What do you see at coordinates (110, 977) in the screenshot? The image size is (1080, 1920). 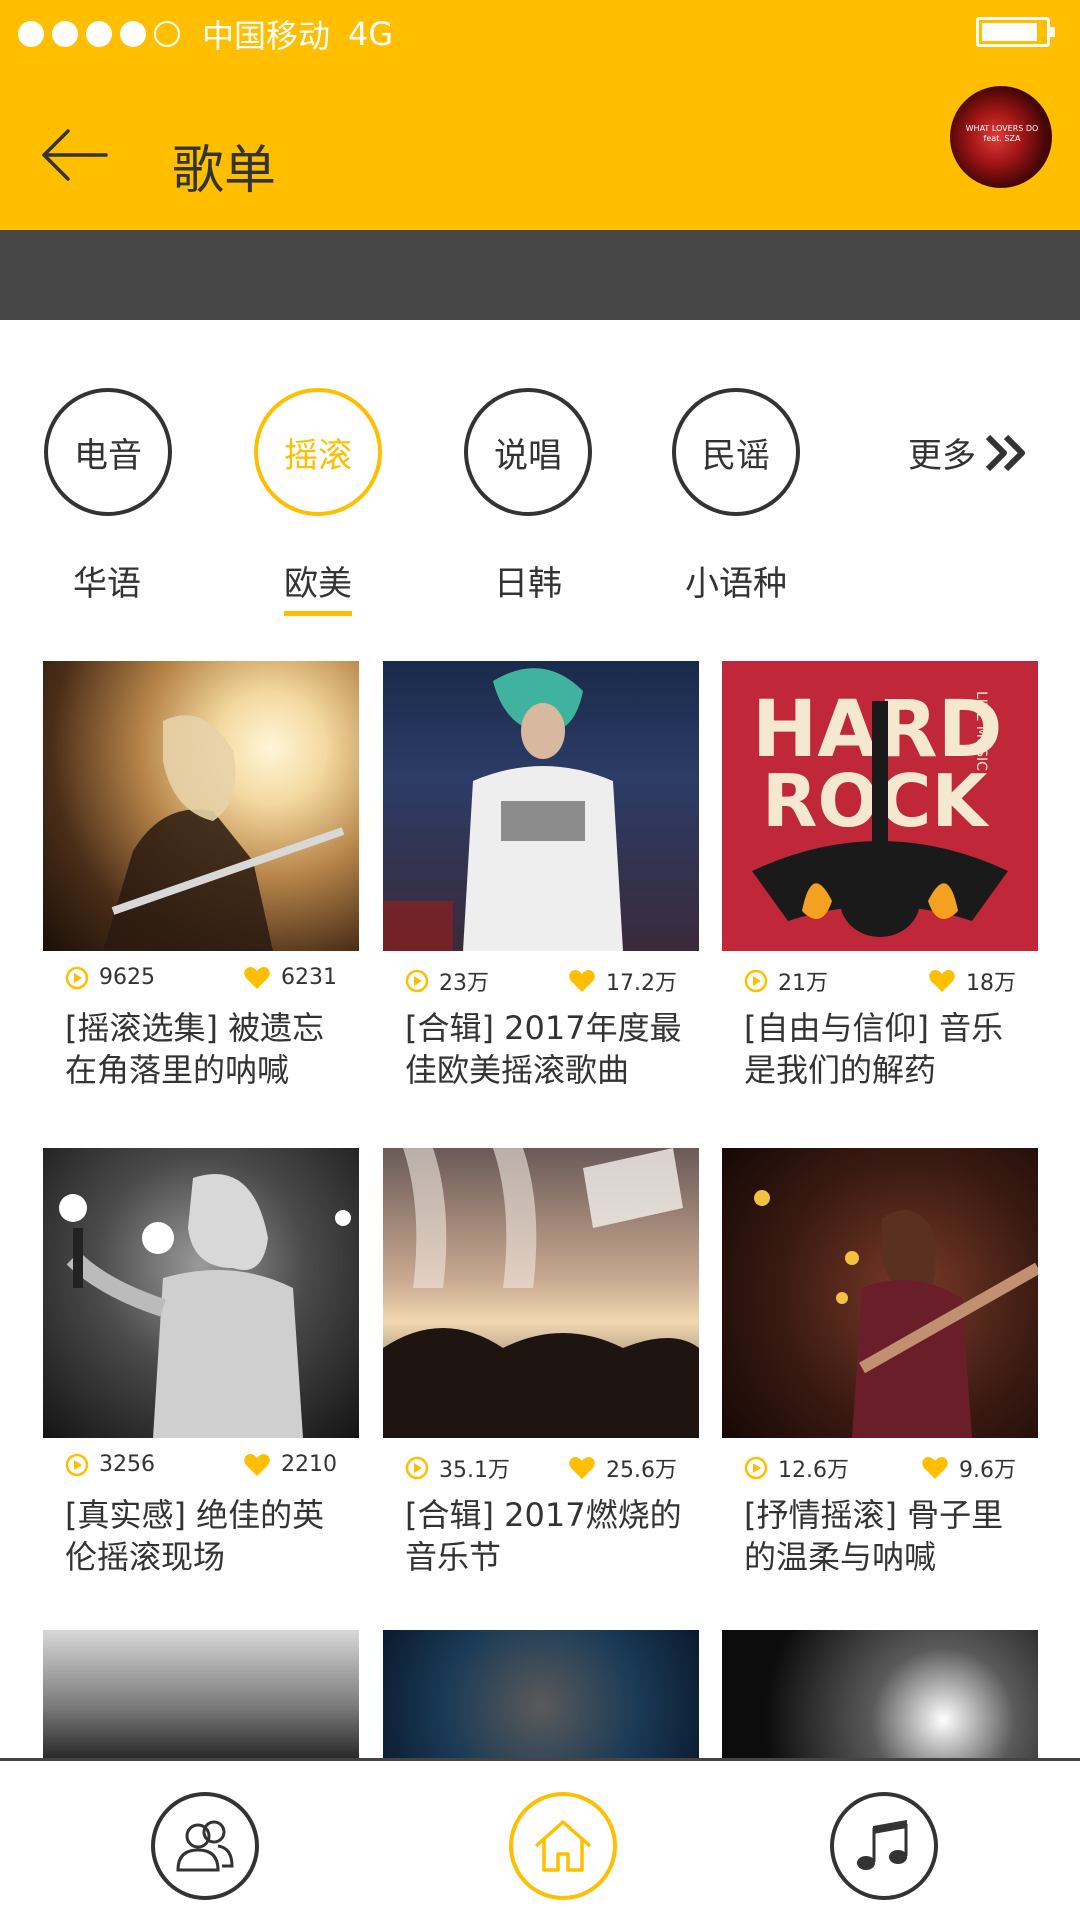 I see `play-count: 9625` at bounding box center [110, 977].